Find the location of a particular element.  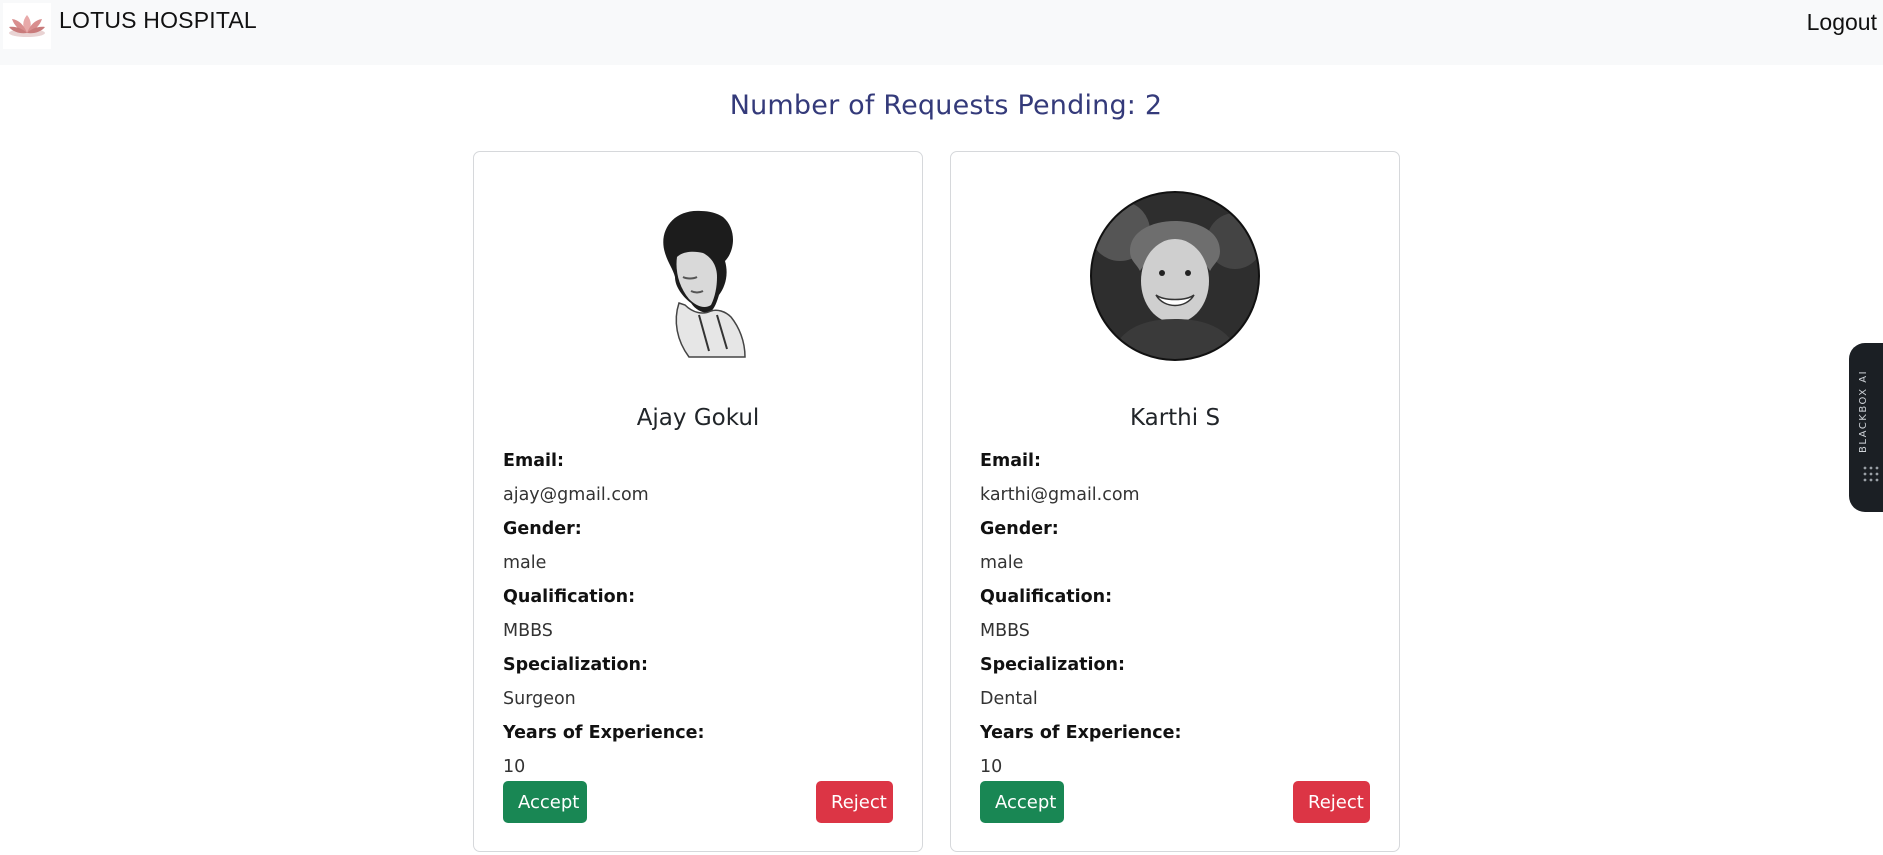

lotus-logo-icon is located at coordinates (27, 26).